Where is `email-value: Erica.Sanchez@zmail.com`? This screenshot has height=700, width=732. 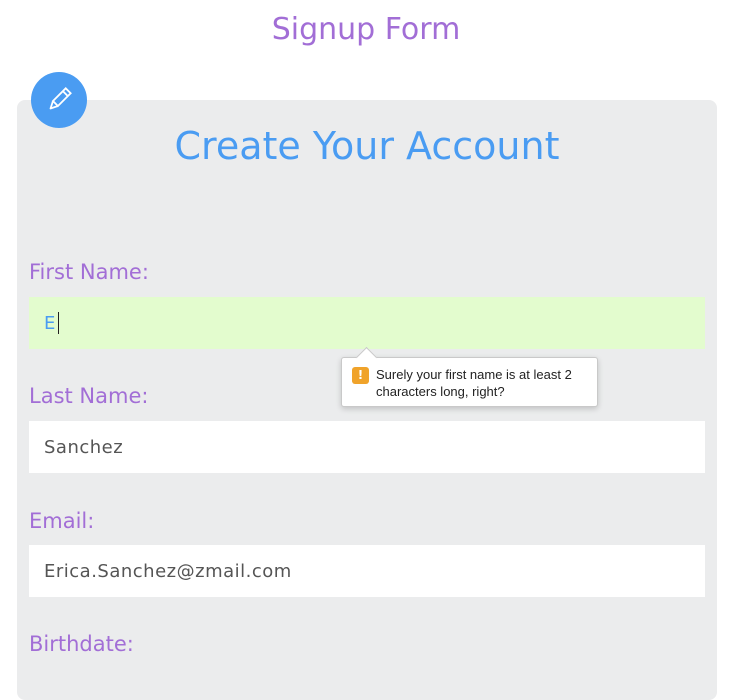 email-value: Erica.Sanchez@zmail.com is located at coordinates (168, 571).